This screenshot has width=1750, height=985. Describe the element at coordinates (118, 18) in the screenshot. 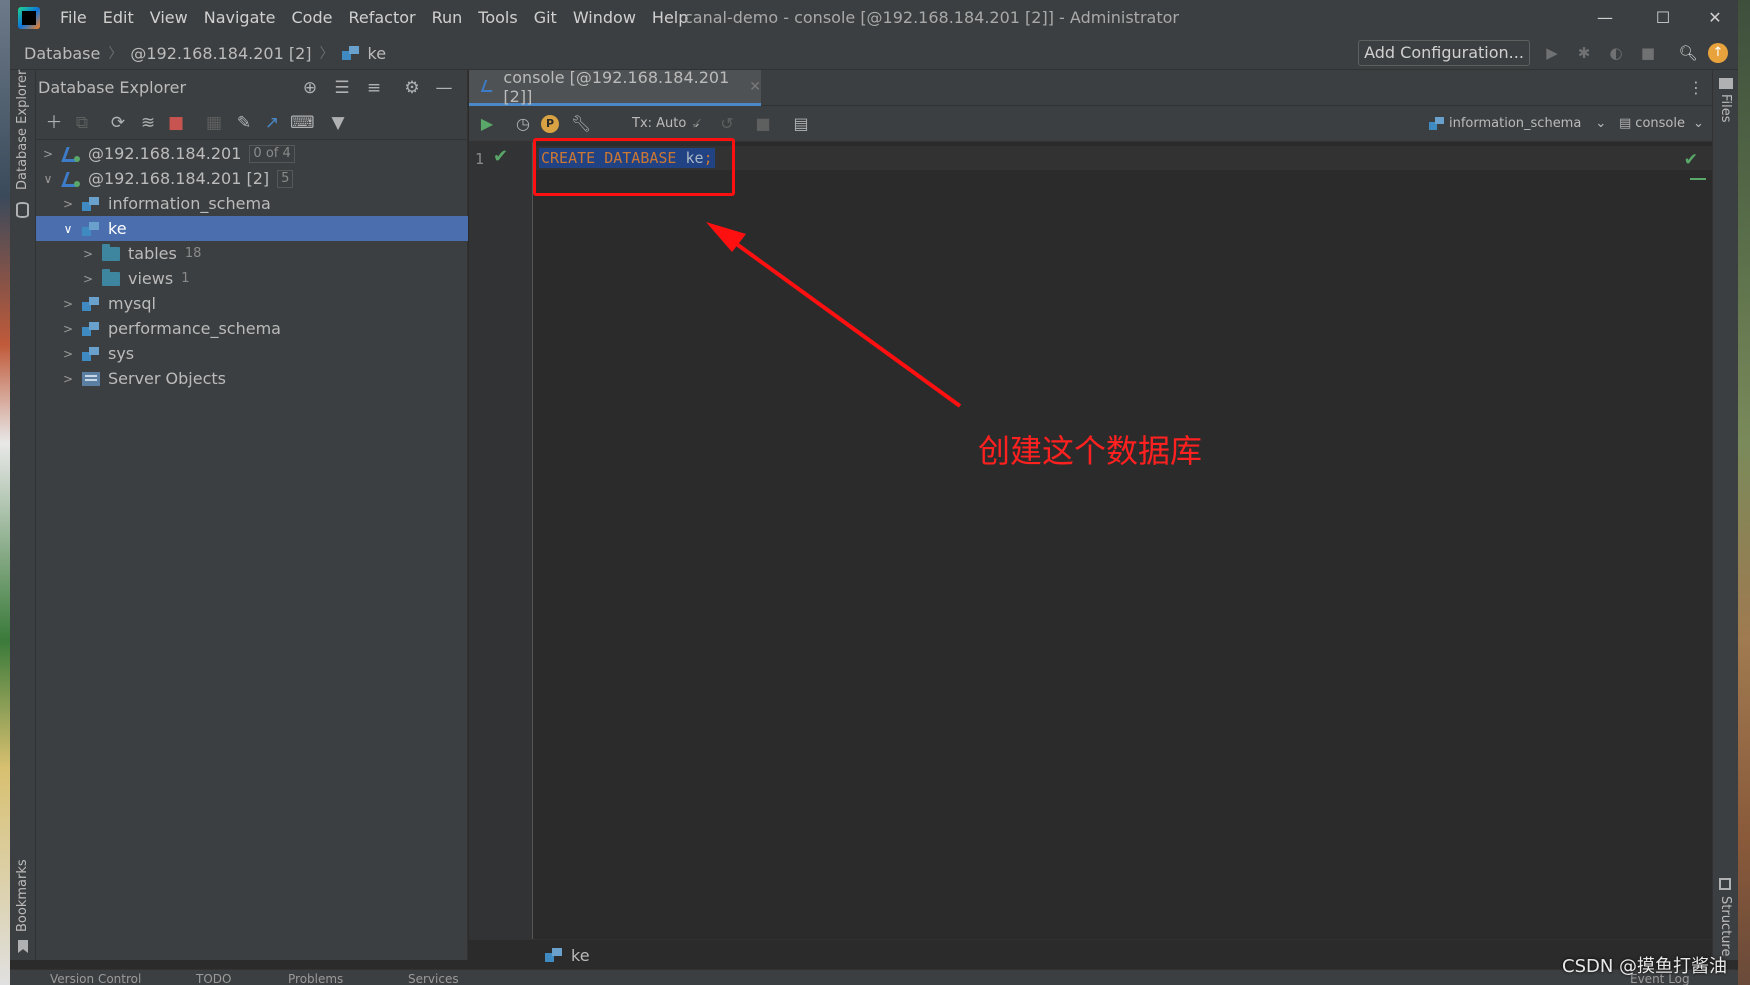

I see `menu-edit: Edit` at that location.